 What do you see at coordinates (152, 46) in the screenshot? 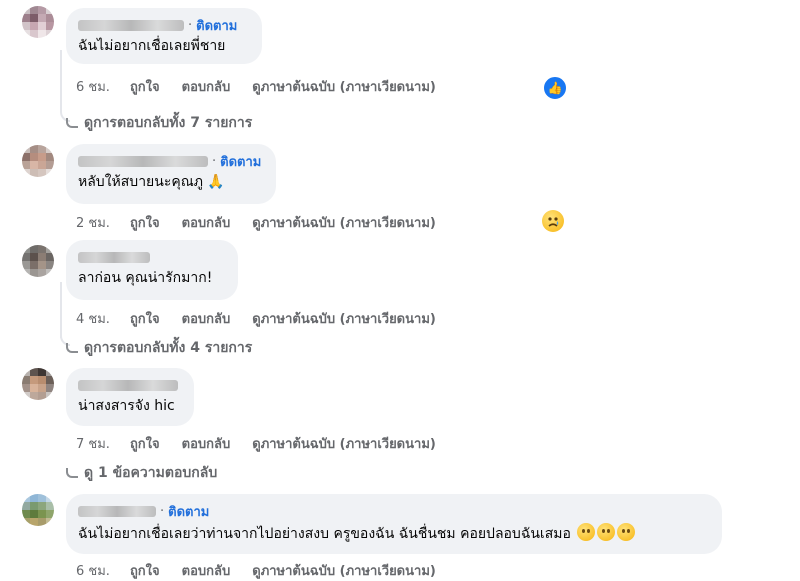
I see `comment-text: ฉันไม่อยากเชื่อเลยพี่ชาย` at bounding box center [152, 46].